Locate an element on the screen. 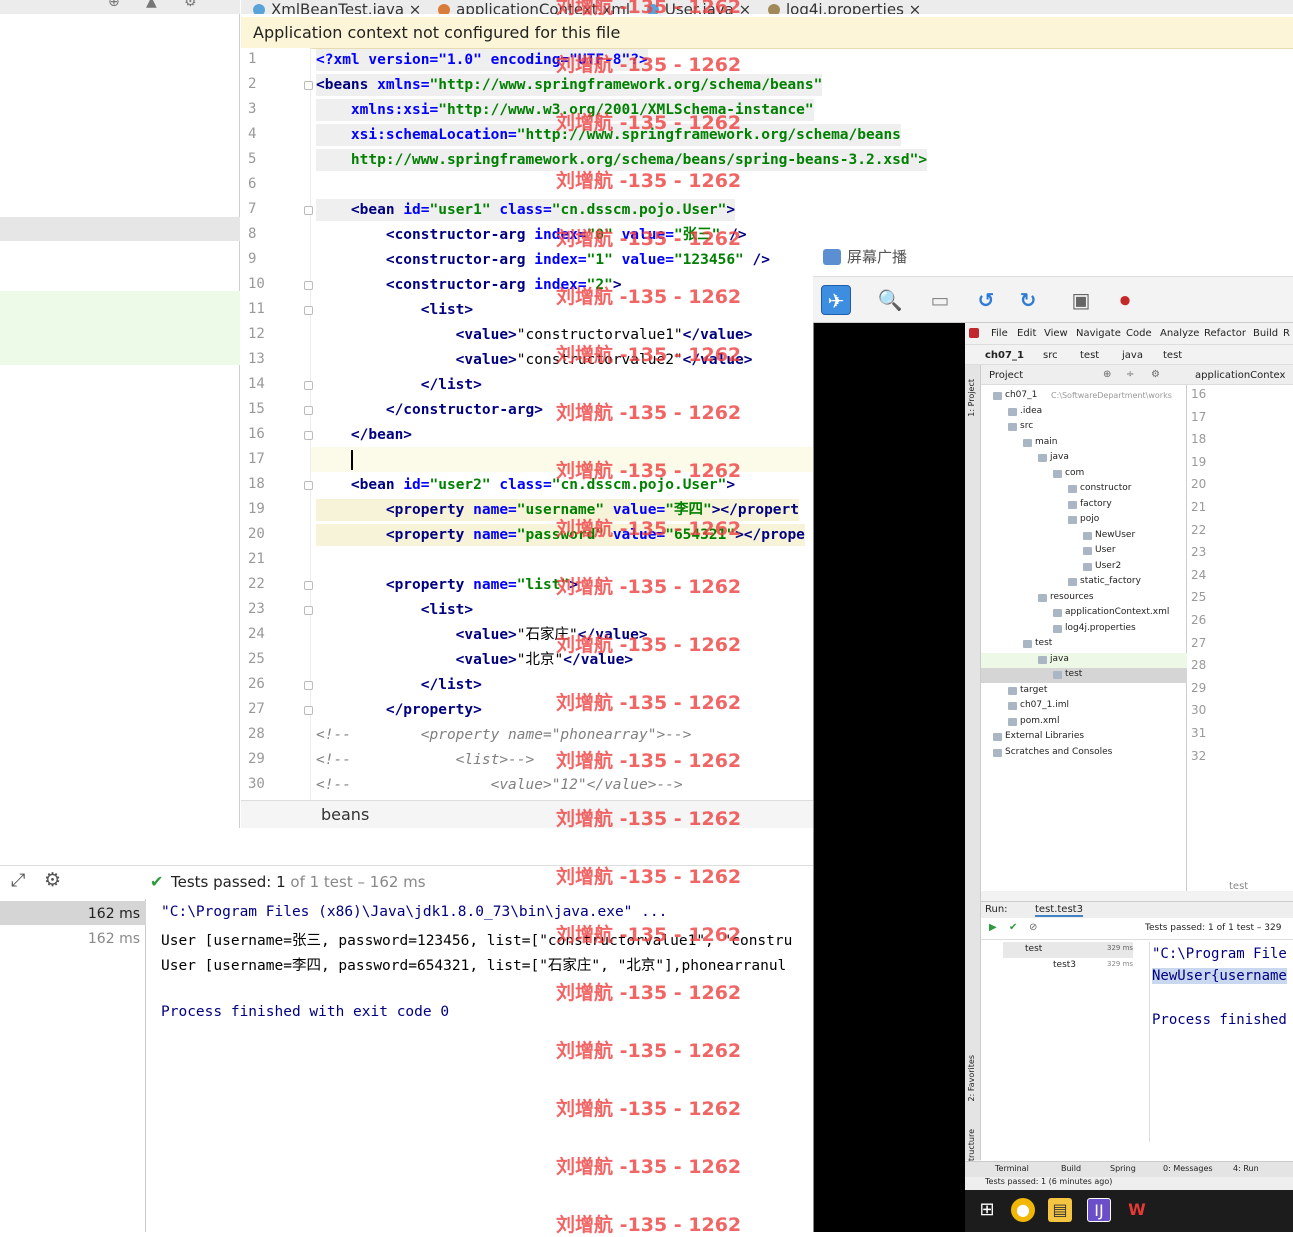  wps-icon: W is located at coordinates (1137, 1210).